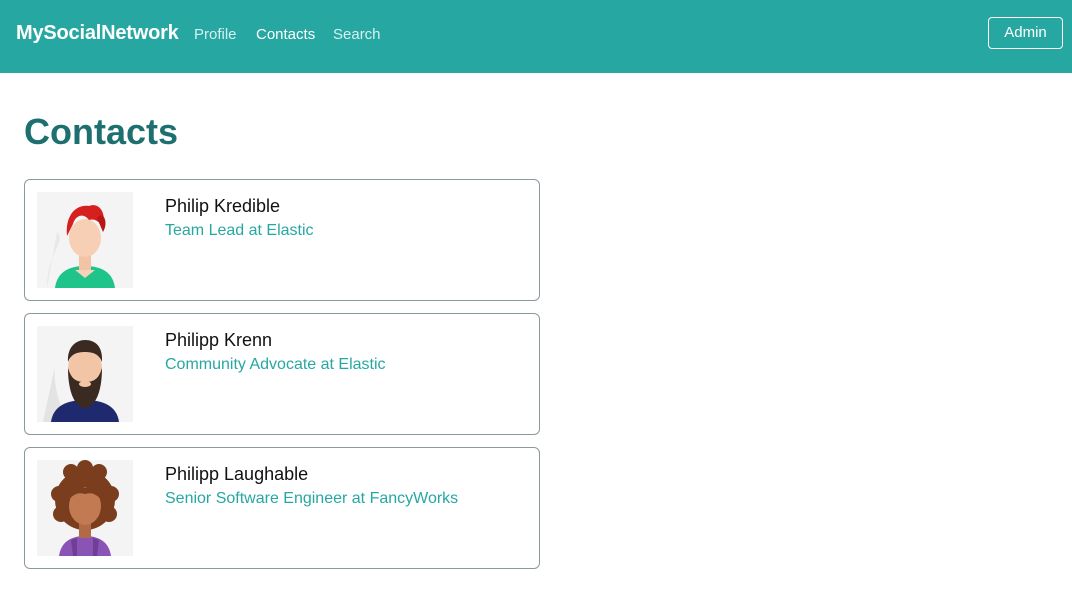  What do you see at coordinates (101, 131) in the screenshot?
I see `page-title: Contacts` at bounding box center [101, 131].